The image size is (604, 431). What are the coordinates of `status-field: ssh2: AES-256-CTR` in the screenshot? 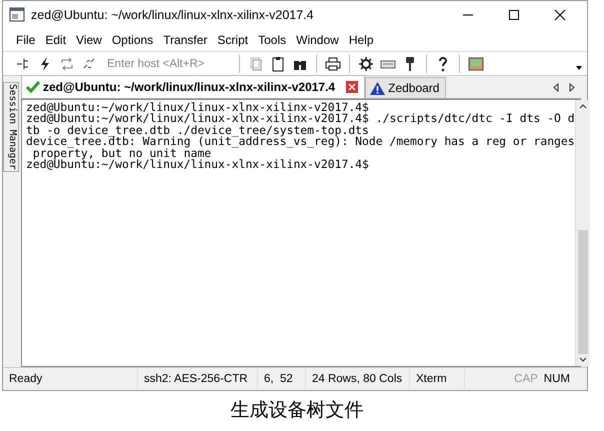 It's located at (198, 379).